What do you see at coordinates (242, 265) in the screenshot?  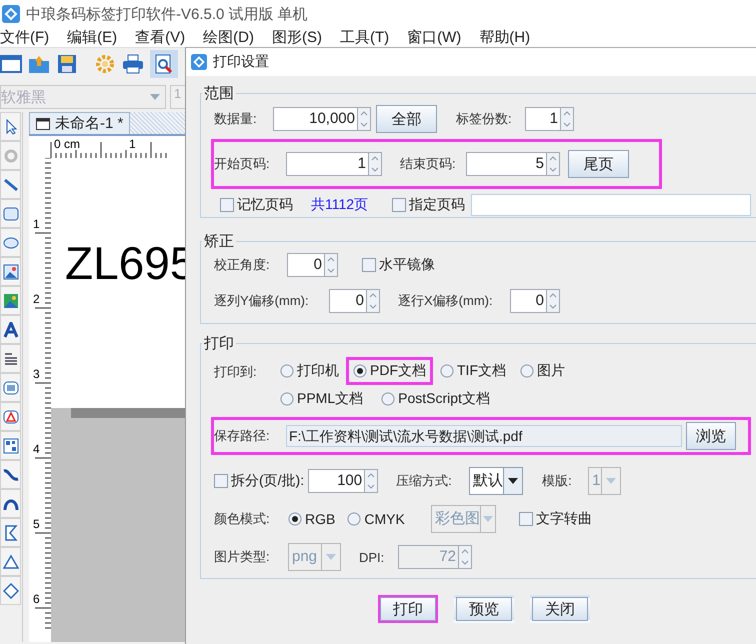 I see `field-label: 校正角度:` at bounding box center [242, 265].